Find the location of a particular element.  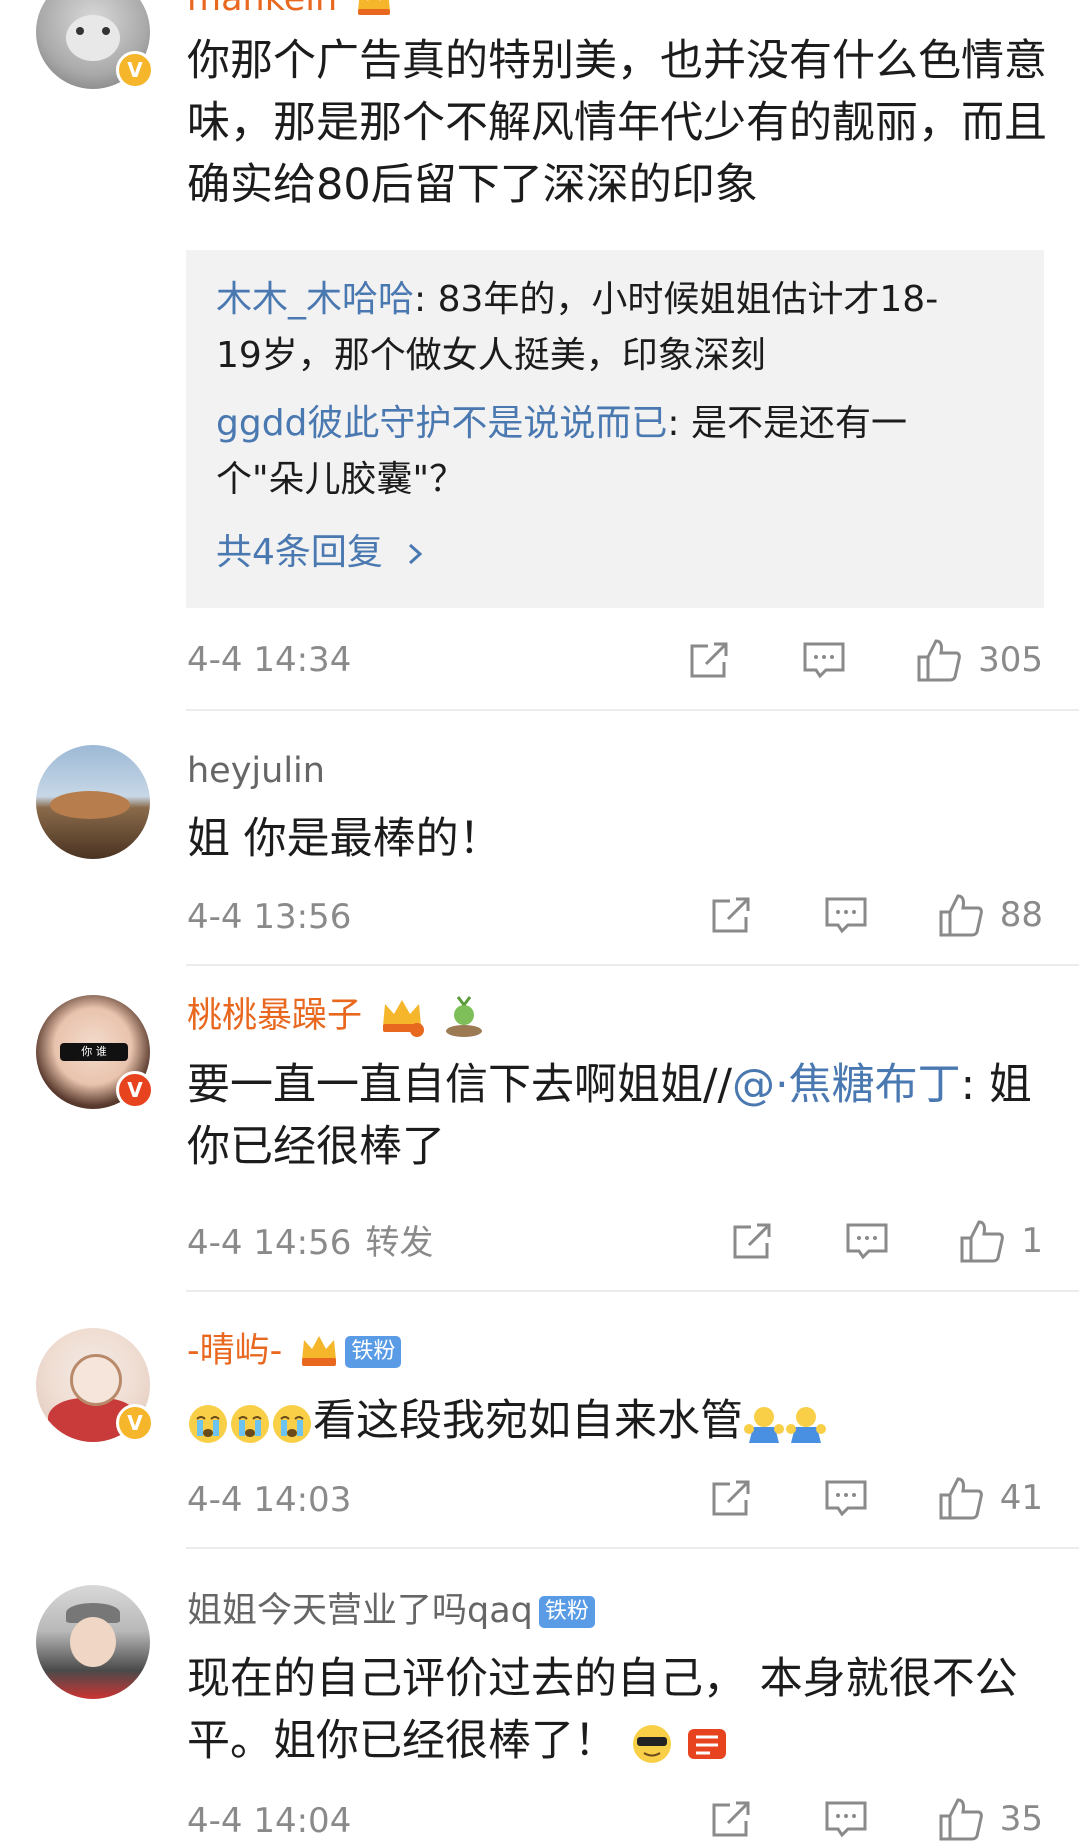

like-button: 1 is located at coordinates (1001, 1241).